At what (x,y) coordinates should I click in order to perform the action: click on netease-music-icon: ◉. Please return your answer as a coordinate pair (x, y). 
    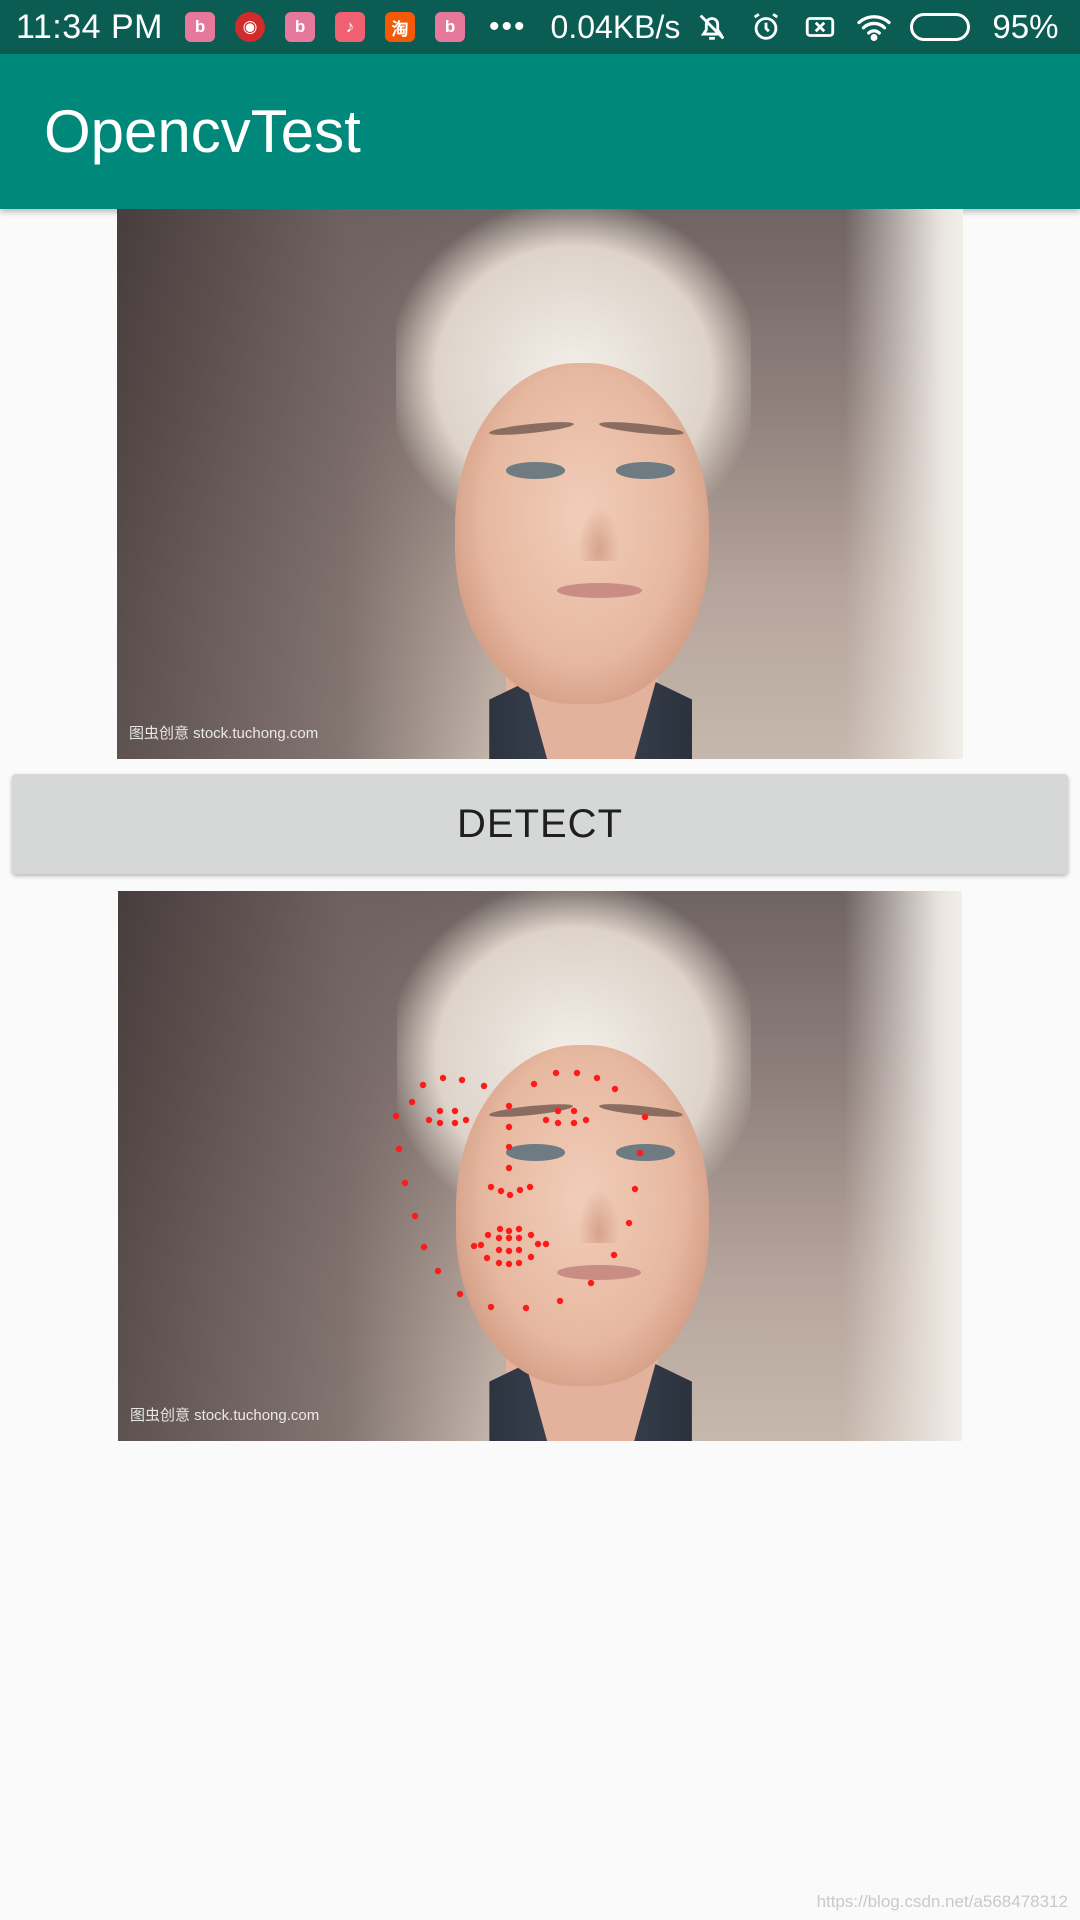
    Looking at the image, I should click on (250, 27).